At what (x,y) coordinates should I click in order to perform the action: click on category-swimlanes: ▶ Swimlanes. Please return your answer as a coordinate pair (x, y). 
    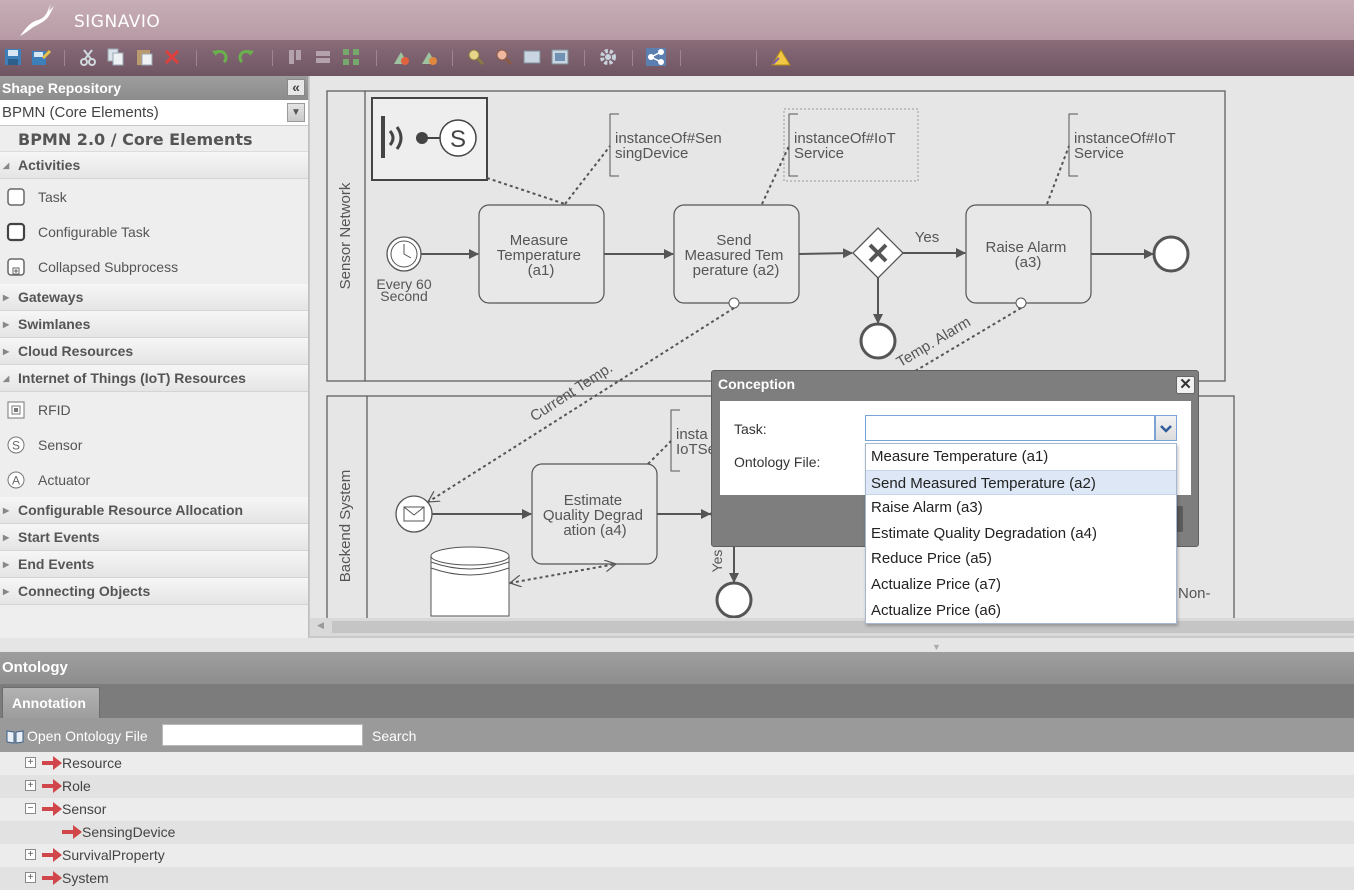
    Looking at the image, I should click on (154, 324).